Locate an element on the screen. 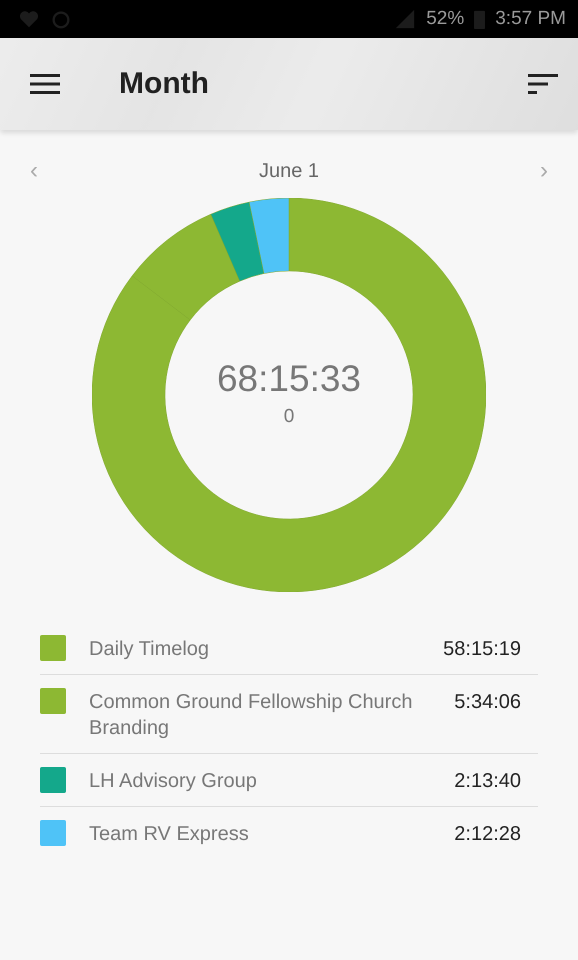 Image resolution: width=578 pixels, height=960 pixels. project-time: 58:15:19 is located at coordinates (482, 649).